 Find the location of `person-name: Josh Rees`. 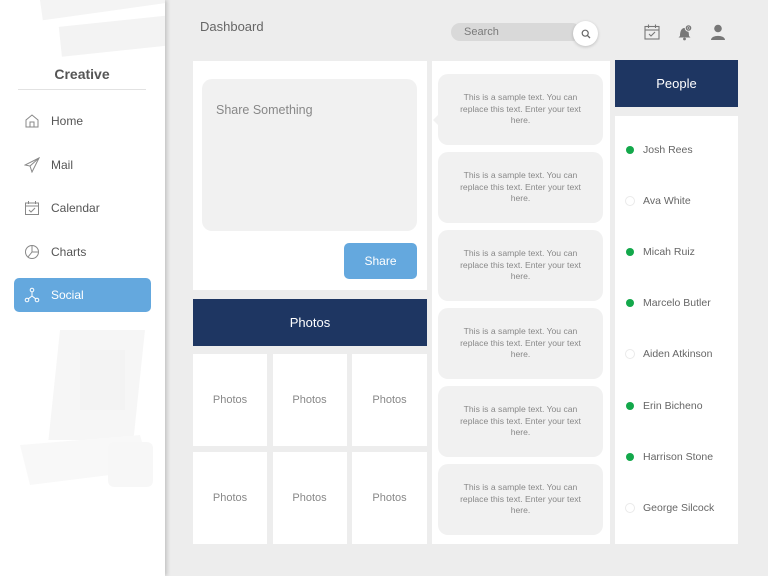

person-name: Josh Rees is located at coordinates (668, 150).